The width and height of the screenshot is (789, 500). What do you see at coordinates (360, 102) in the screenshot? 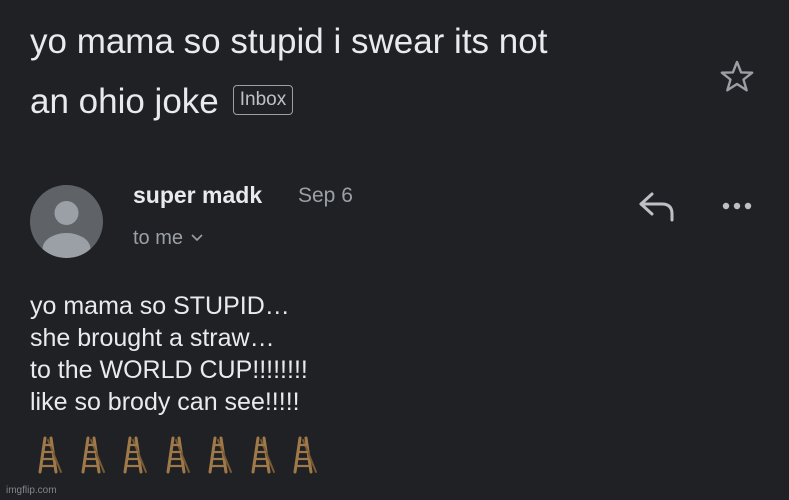
I see `subject-line-2: an ohio joke Inbox` at bounding box center [360, 102].